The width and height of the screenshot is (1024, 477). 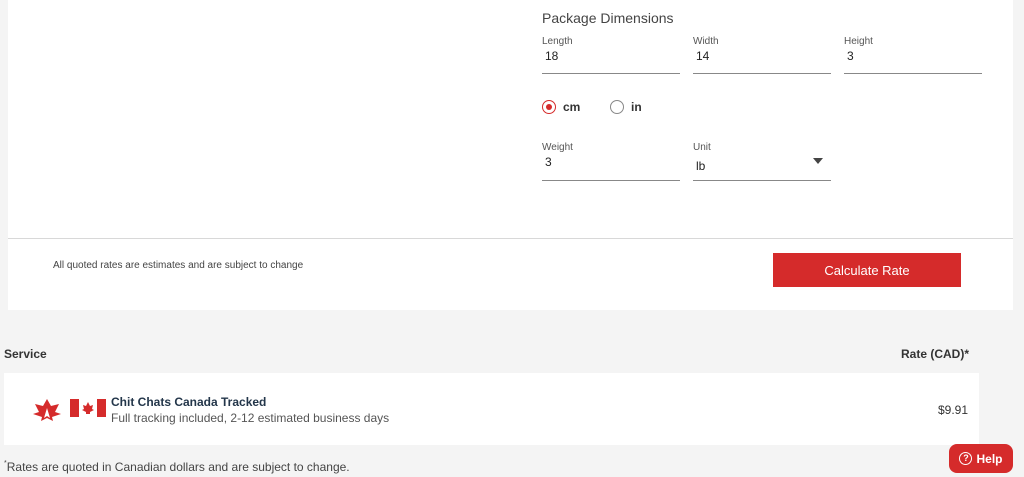 What do you see at coordinates (189, 402) in the screenshot?
I see `service-name: Chit Chats Canada Tracked` at bounding box center [189, 402].